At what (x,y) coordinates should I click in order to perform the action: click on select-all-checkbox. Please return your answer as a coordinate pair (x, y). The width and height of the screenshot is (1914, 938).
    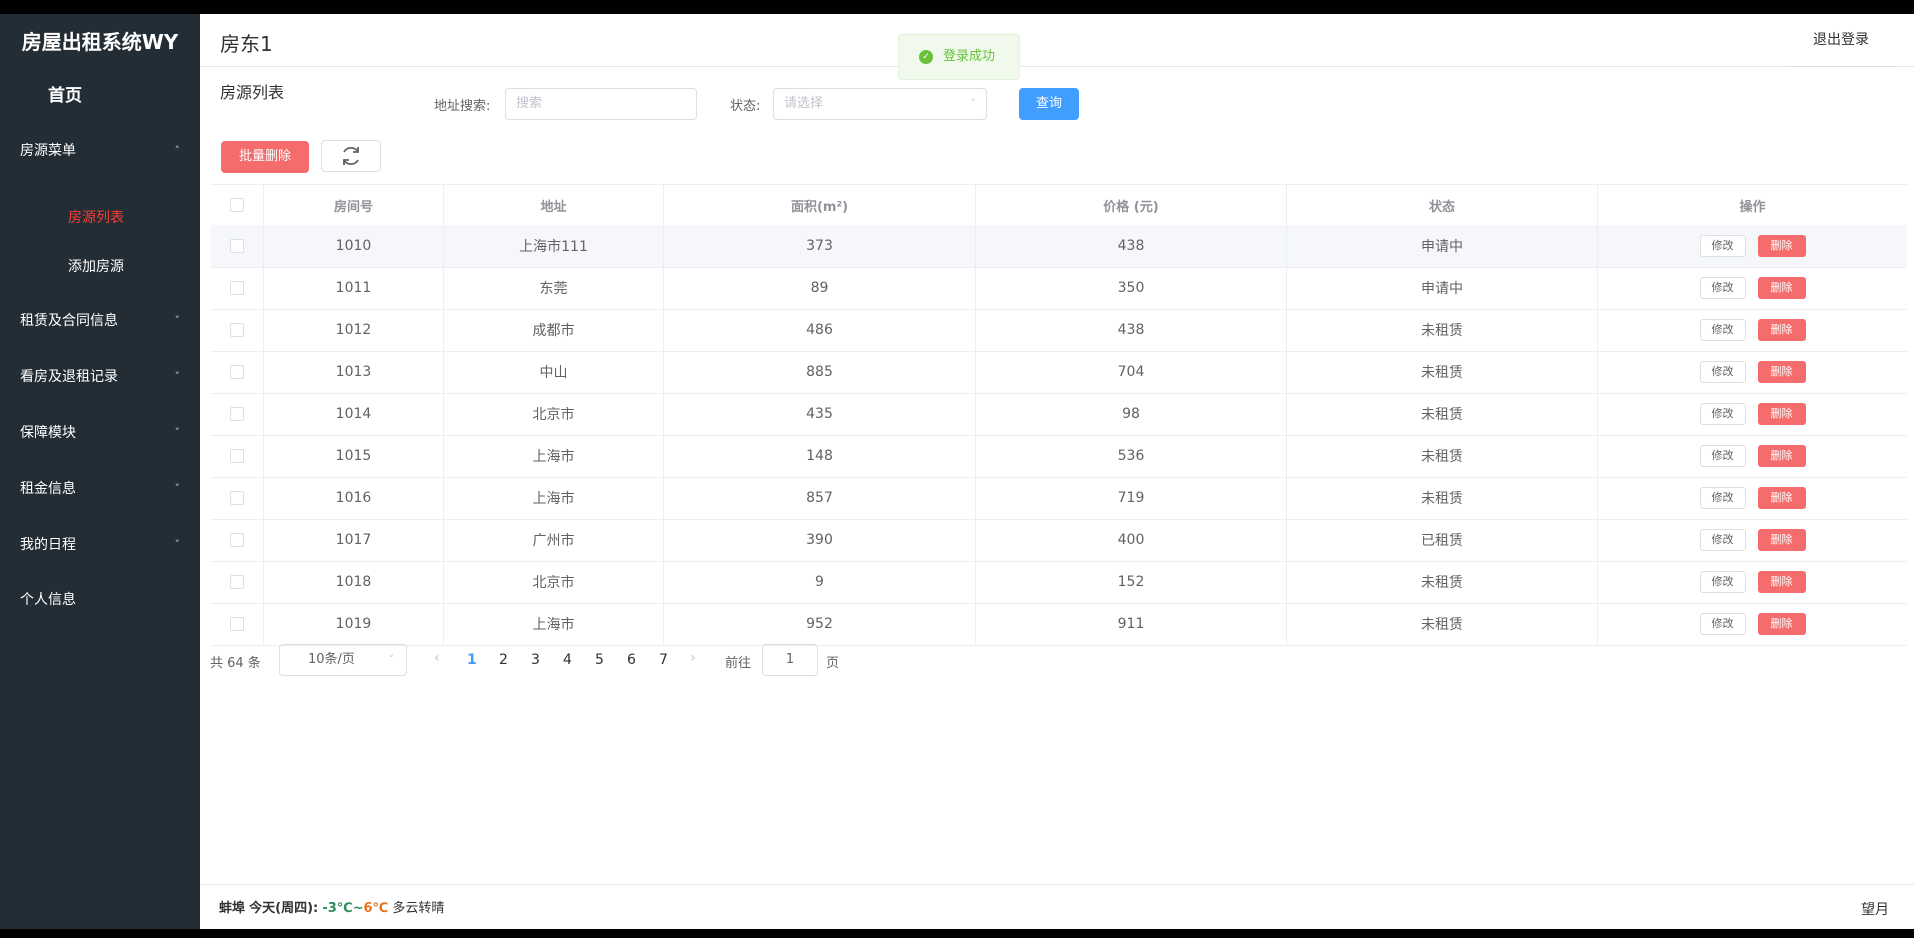
    Looking at the image, I should click on (237, 205).